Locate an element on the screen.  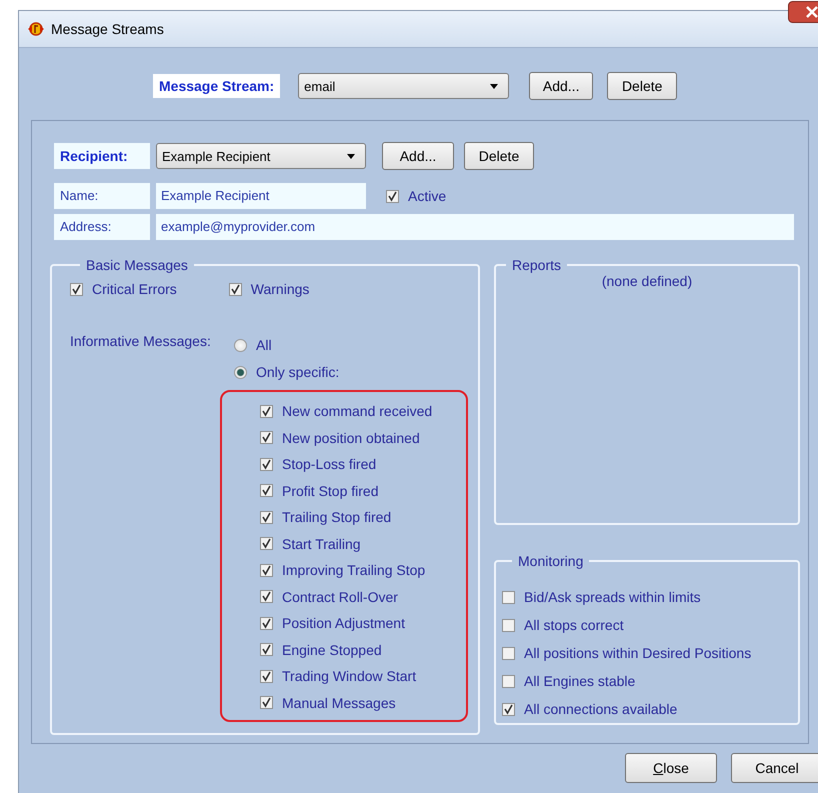
checkbox-label: Contract Roll-Over is located at coordinates (340, 596).